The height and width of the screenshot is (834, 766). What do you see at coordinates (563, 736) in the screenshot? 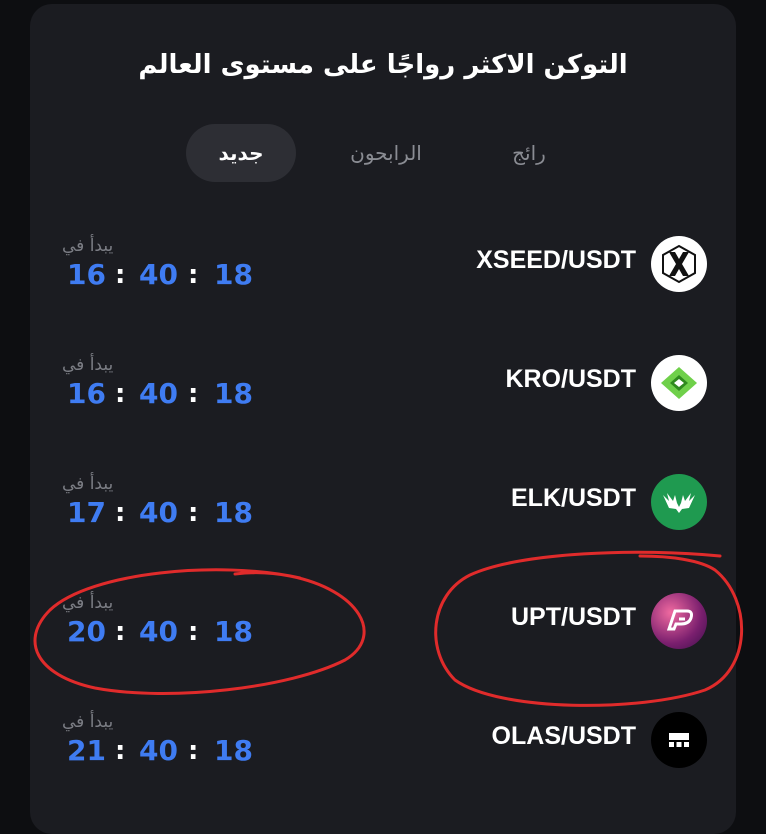
I see `token-pair-name: OLAS/USDT` at bounding box center [563, 736].